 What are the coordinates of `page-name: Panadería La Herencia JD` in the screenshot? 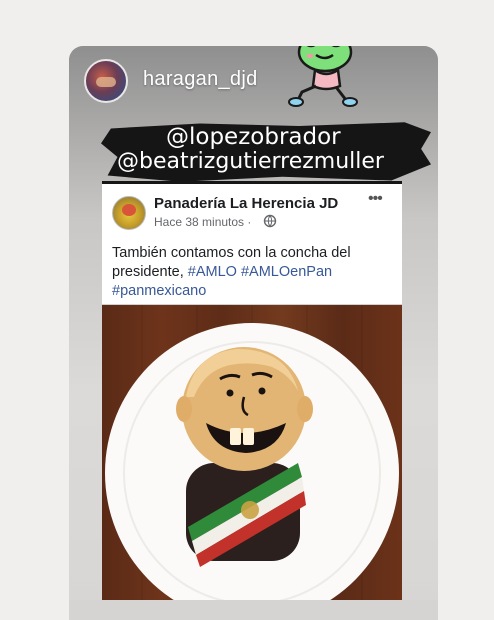 It's located at (246, 203).